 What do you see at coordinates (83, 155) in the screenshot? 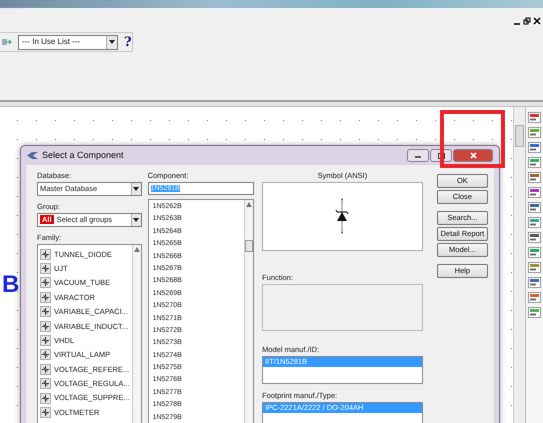
I see `dialog-title: Select a Component` at bounding box center [83, 155].